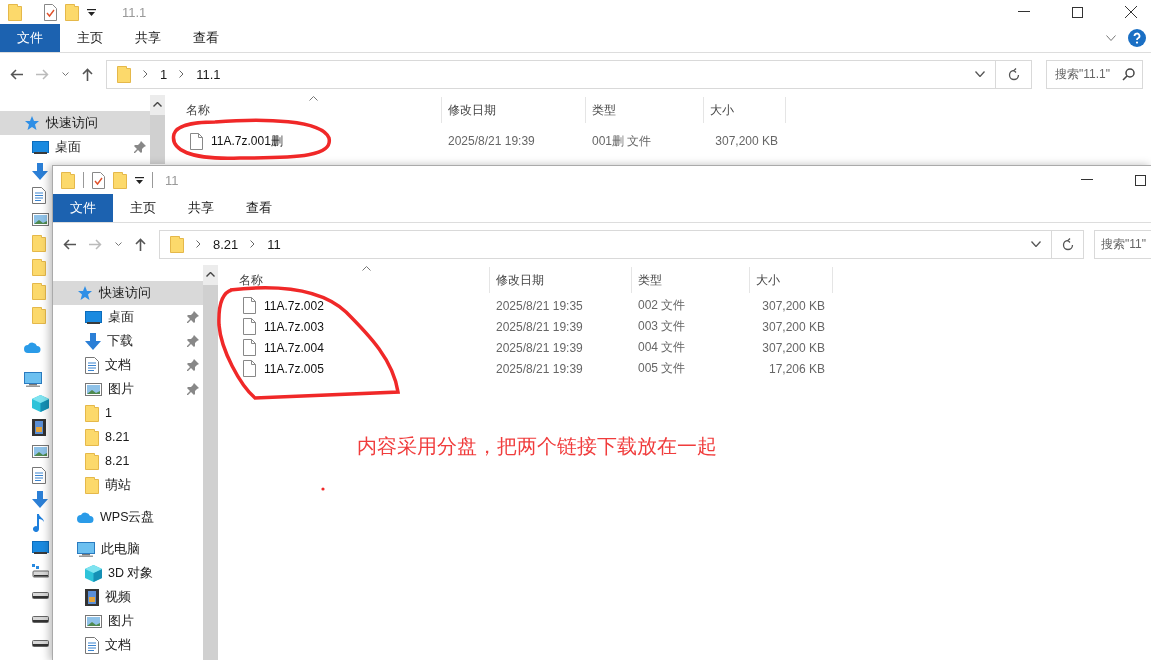  What do you see at coordinates (1122, 244) in the screenshot?
I see `search-field: 搜索"11"` at bounding box center [1122, 244].